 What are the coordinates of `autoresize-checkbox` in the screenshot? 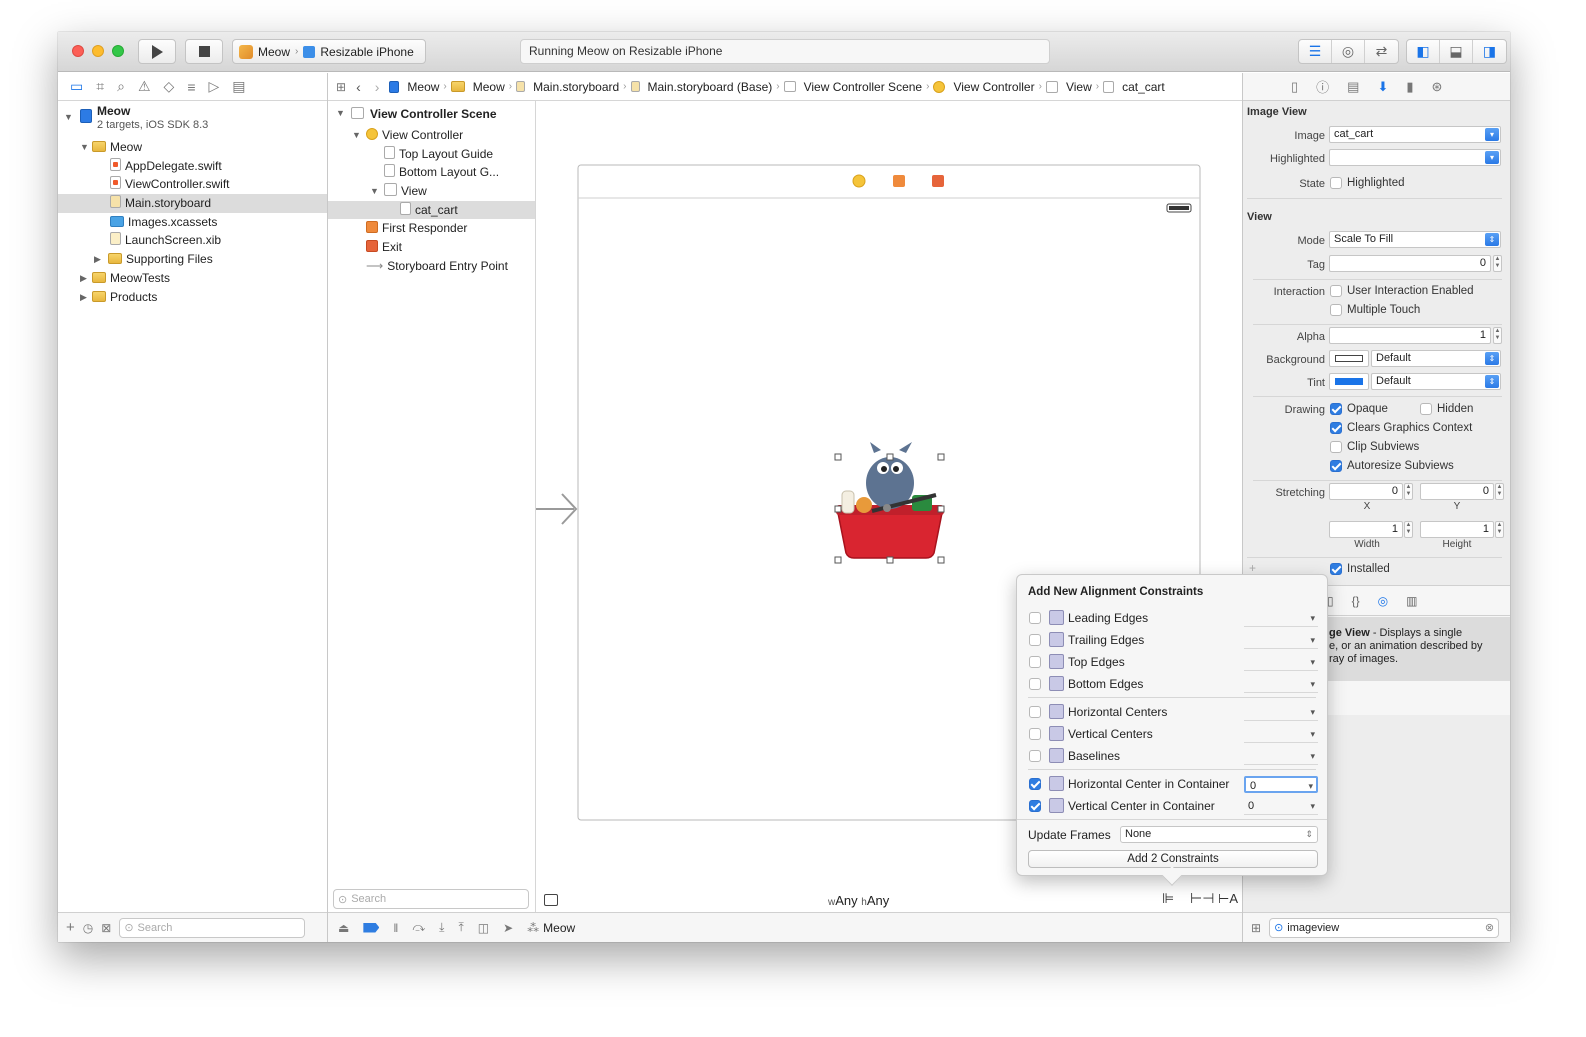 It's located at (1336, 466).